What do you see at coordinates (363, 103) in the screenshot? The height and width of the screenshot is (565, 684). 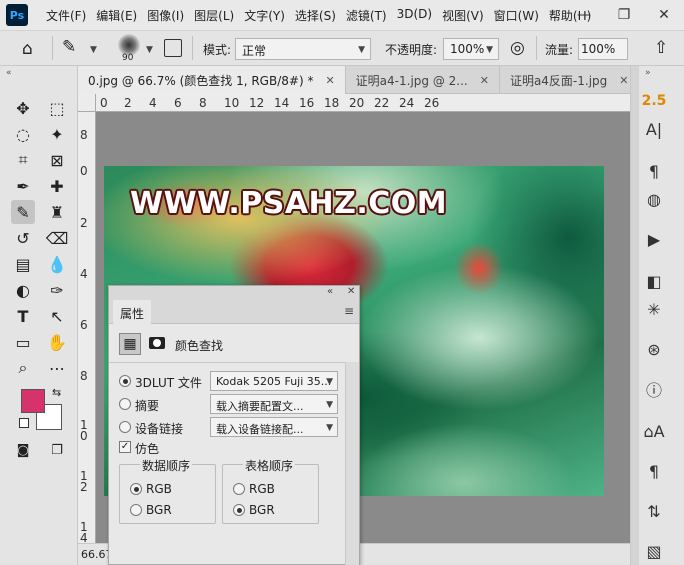 I see `horizontal-ruler: 0 2 4 6 8 10 12 14 16 18 20 22 24 26` at bounding box center [363, 103].